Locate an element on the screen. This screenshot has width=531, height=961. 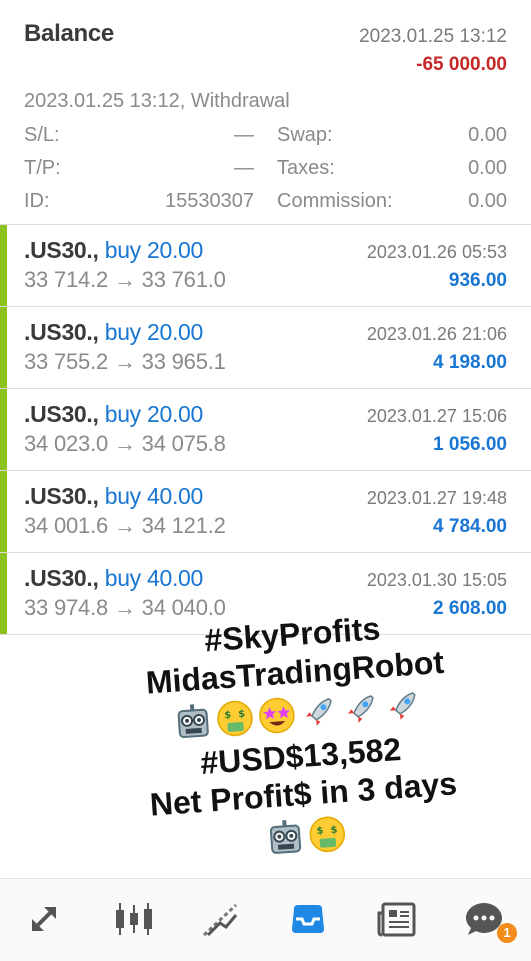
nav-trade is located at coordinates (220, 920).